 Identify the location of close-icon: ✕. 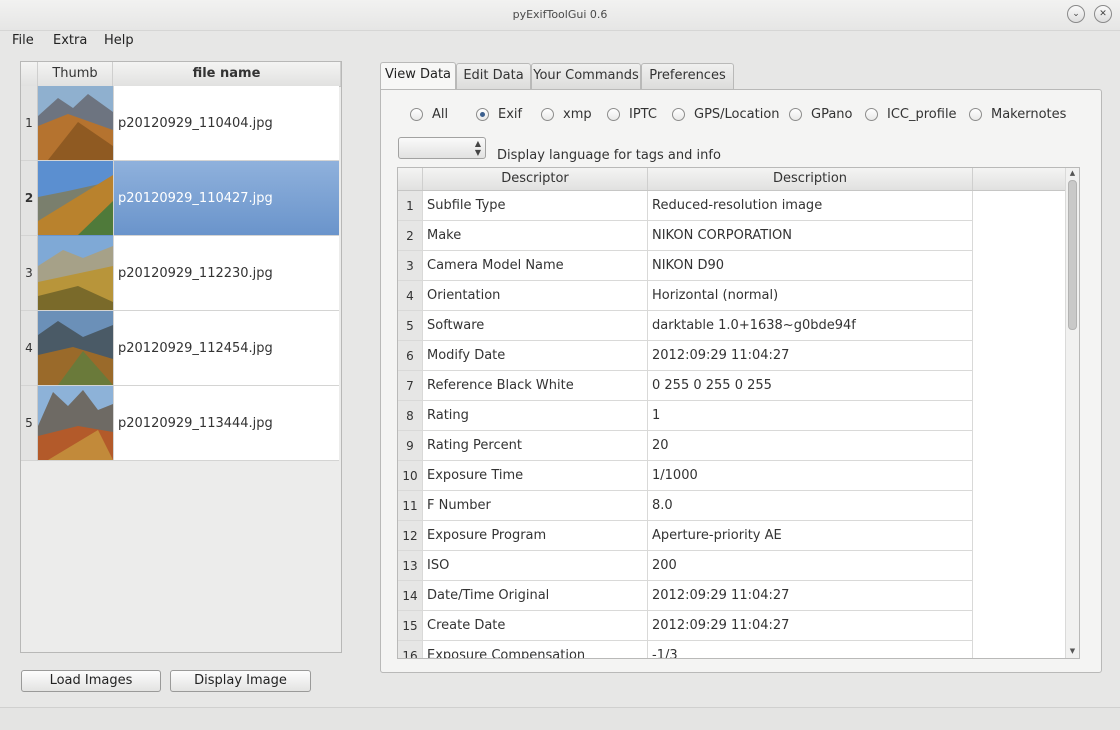
(1103, 14).